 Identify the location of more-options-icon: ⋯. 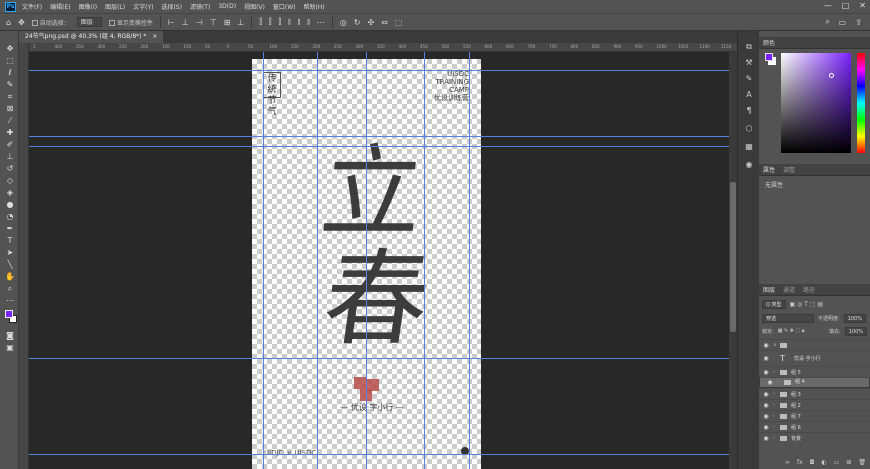
(321, 22).